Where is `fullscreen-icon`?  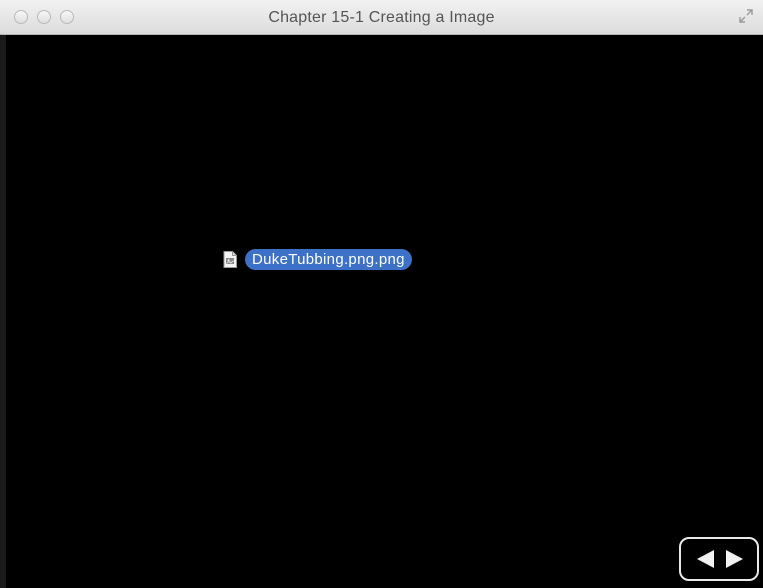
fullscreen-icon is located at coordinates (746, 16).